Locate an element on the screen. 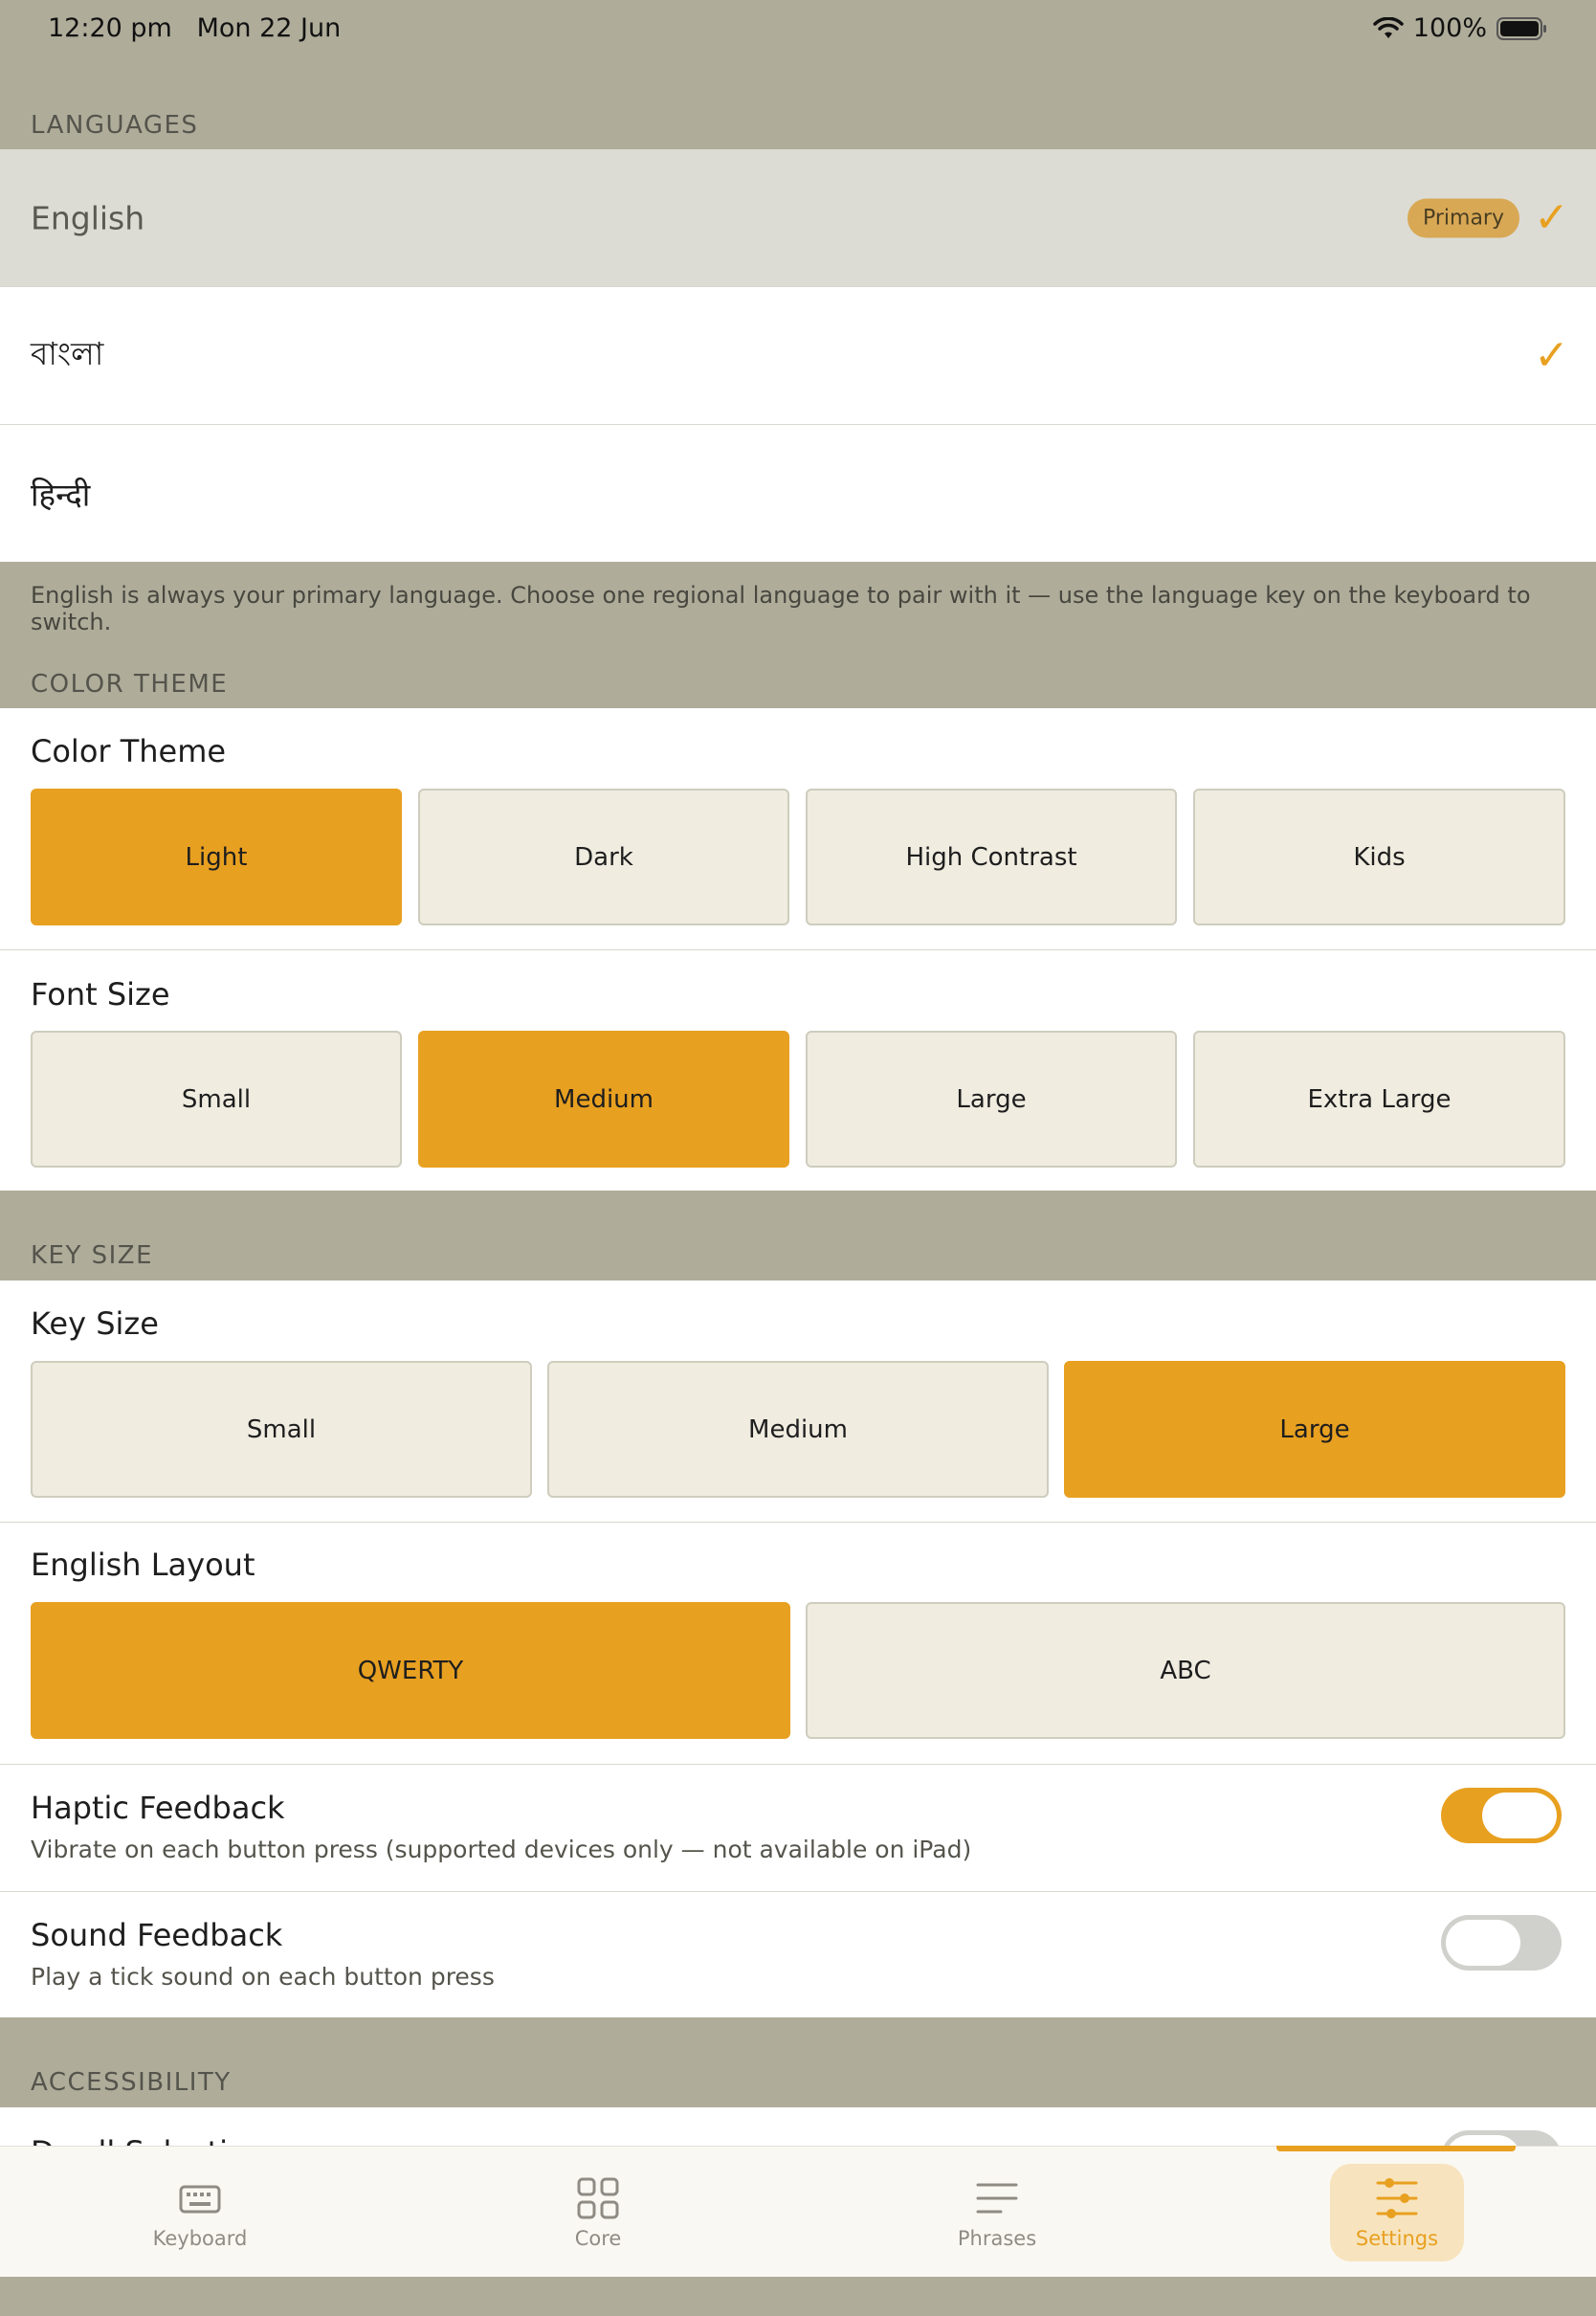 Image resolution: width=1596 pixels, height=2316 pixels. color-theme-title: Color Theme is located at coordinates (129, 751).